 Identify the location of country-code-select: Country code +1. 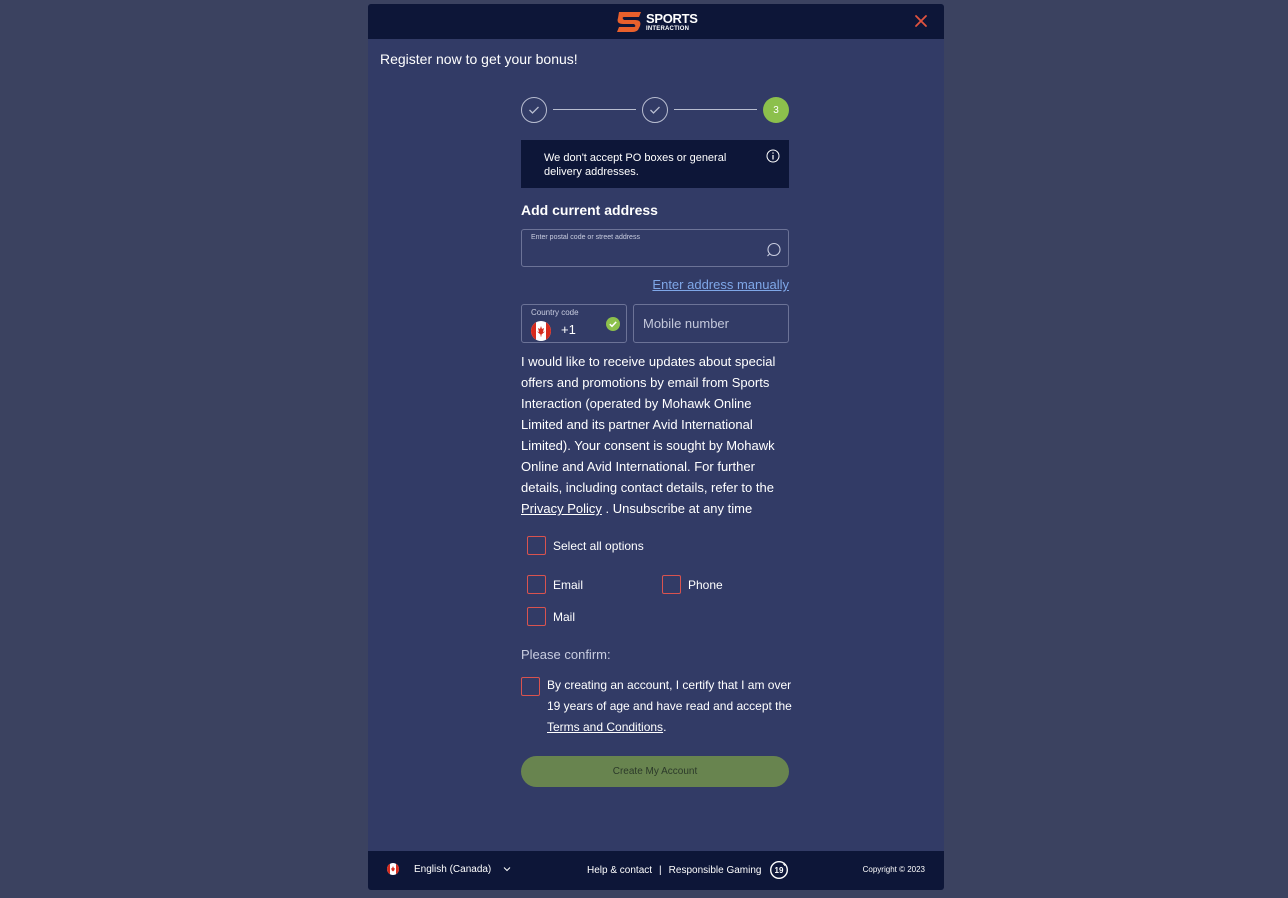
(574, 323).